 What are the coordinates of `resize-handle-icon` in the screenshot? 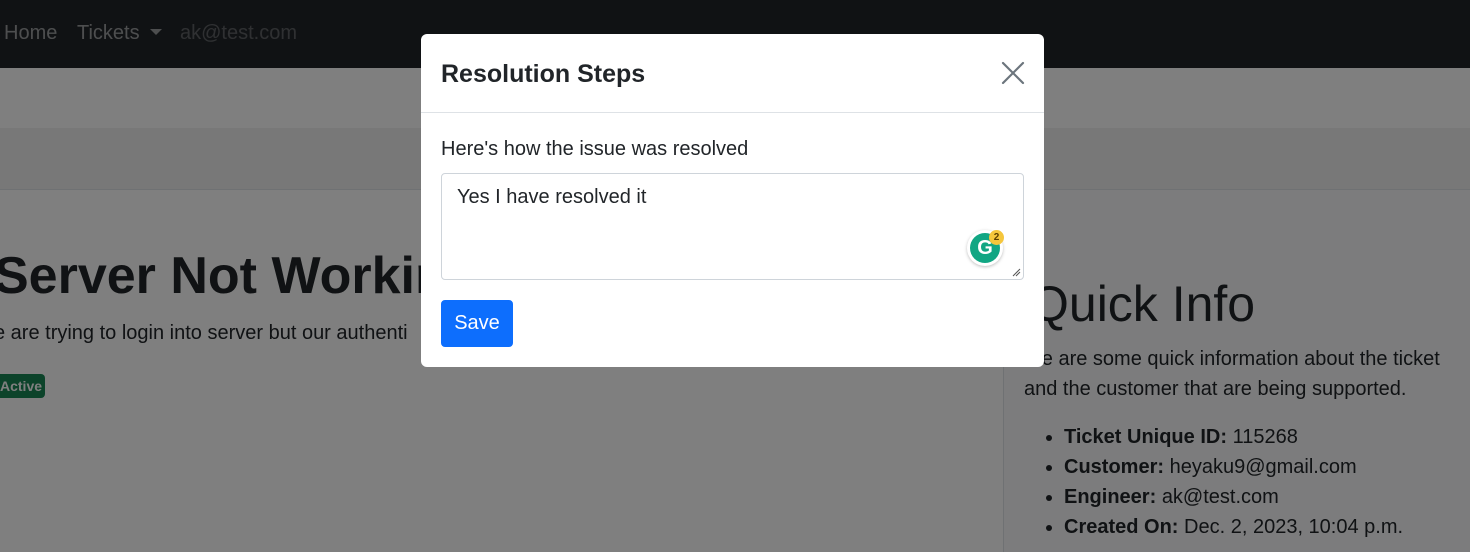 It's located at (1016, 272).